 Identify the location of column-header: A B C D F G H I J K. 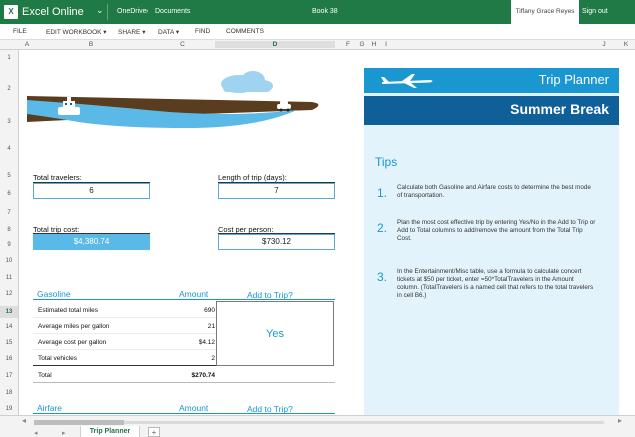
(317, 45).